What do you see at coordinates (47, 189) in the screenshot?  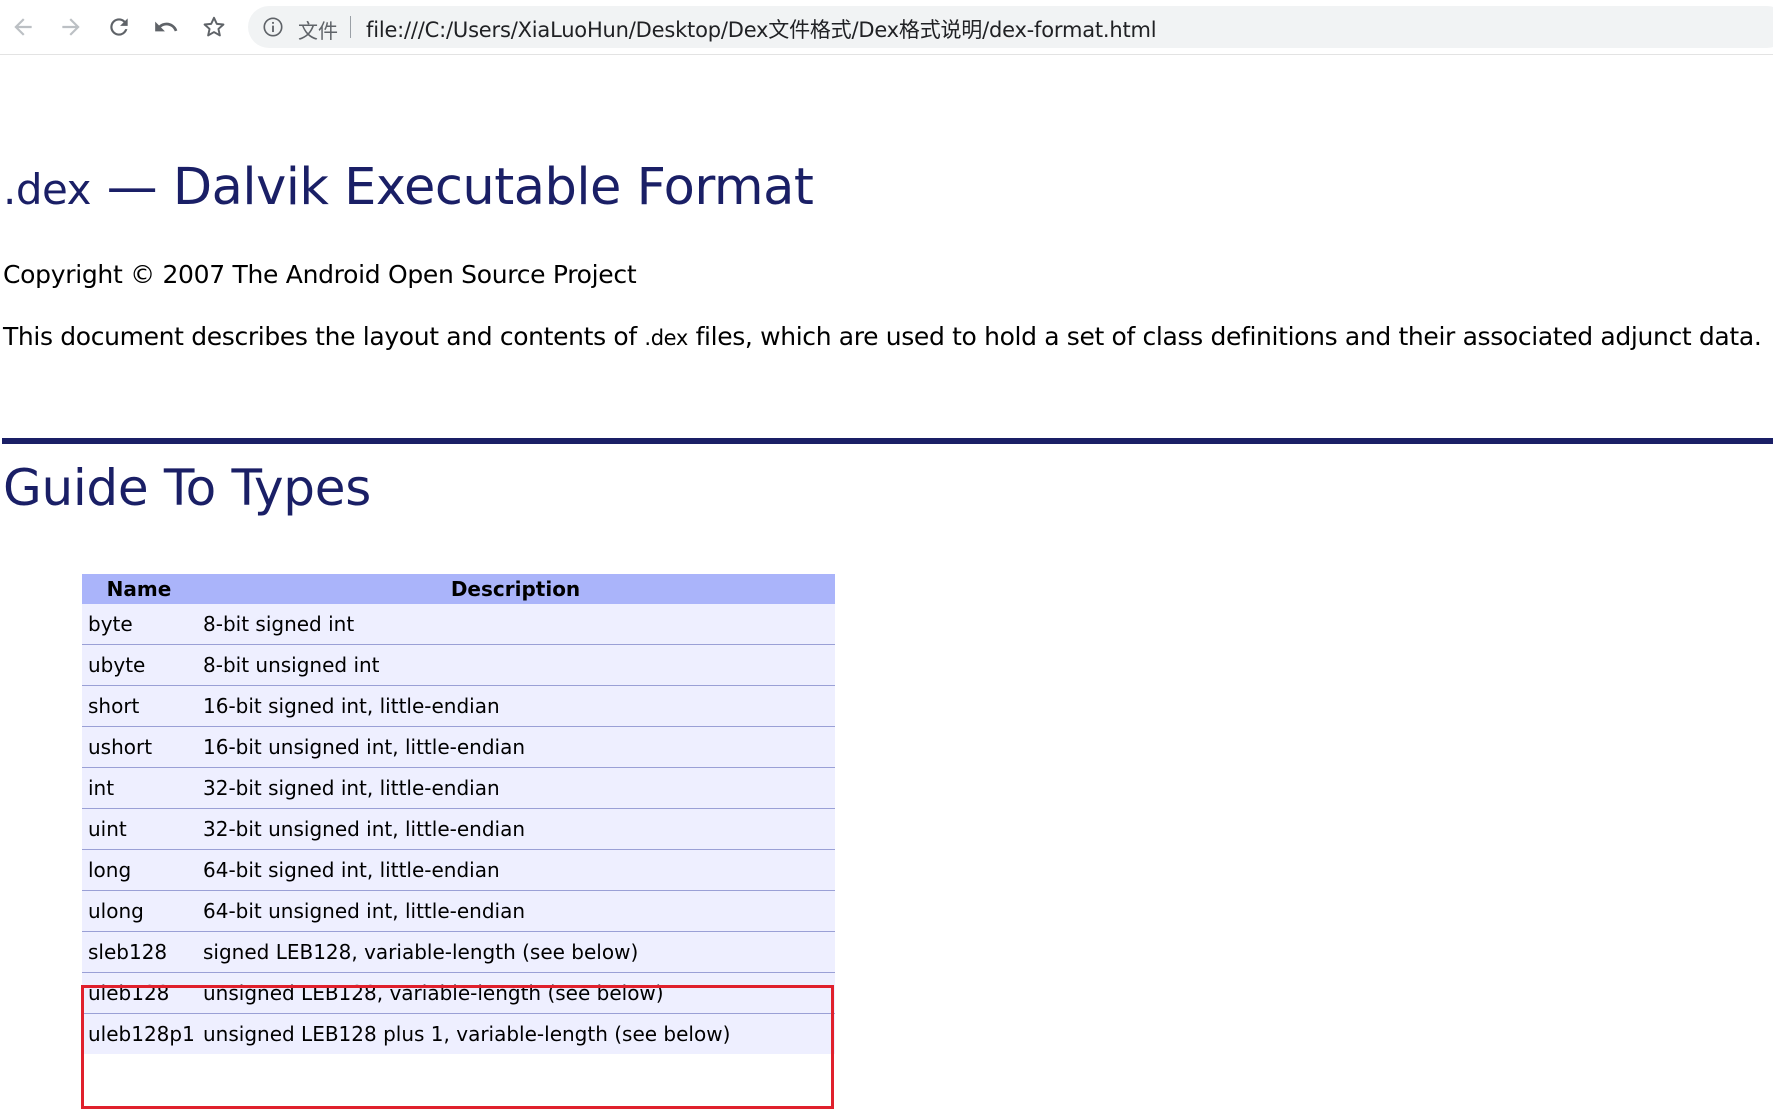 I see `title-code: .dex` at bounding box center [47, 189].